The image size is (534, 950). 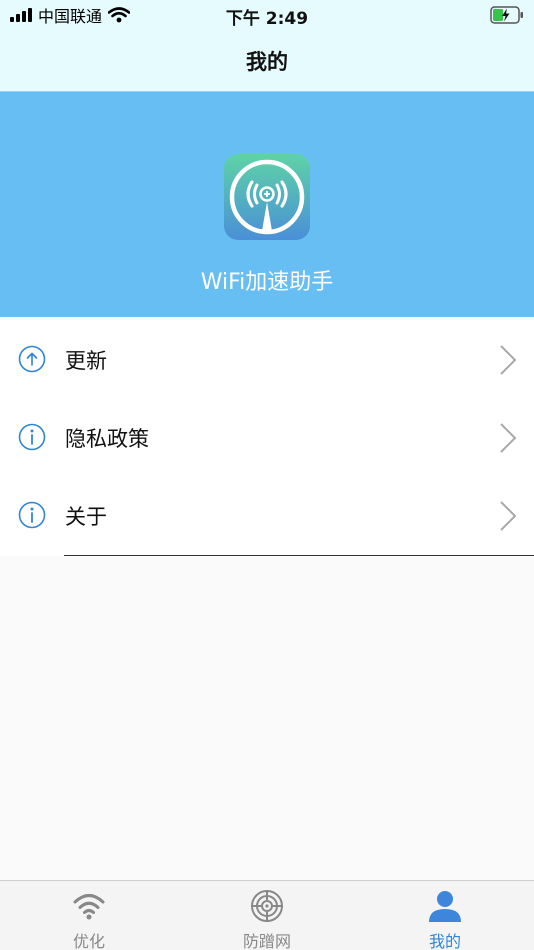 I want to click on menu-item-label: 更新, so click(x=86, y=361).